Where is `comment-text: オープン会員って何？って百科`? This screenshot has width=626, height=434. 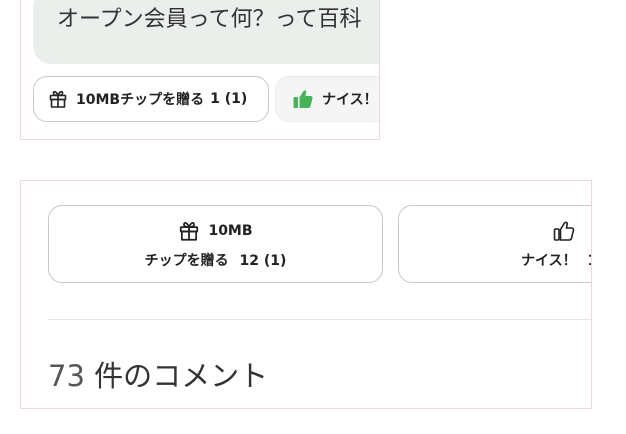 comment-text: オープン会員って何？って百科 is located at coordinates (209, 19).